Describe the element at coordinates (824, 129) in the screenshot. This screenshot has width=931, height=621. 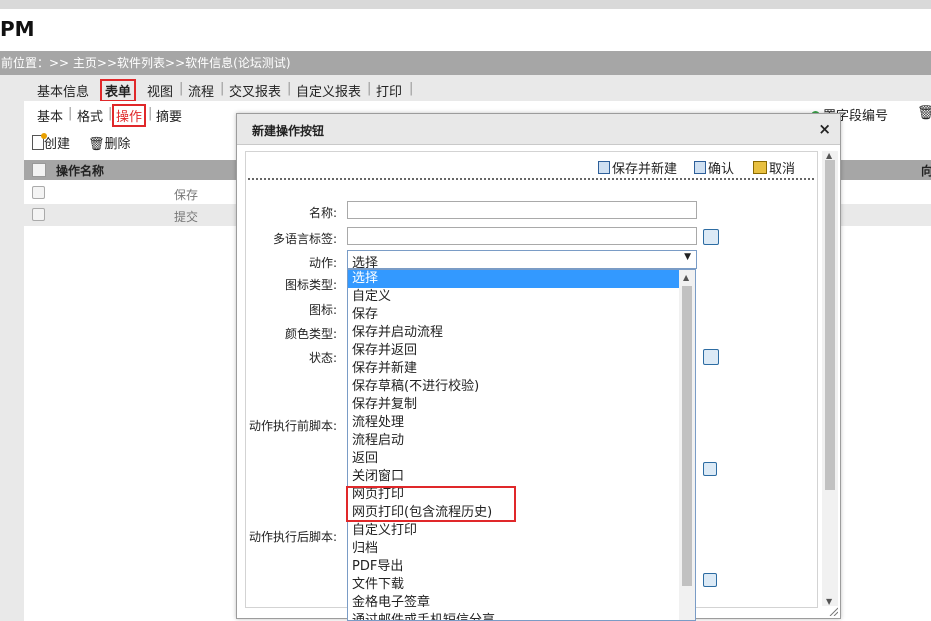
I see `close-icon: ×` at that location.